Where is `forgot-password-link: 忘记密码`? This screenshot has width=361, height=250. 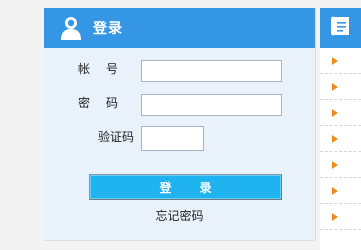 forgot-password-link: 忘记密码 is located at coordinates (179, 215).